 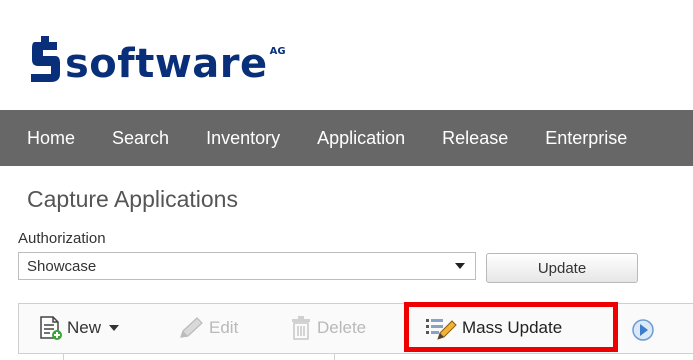 I want to click on mass-update-button-label: Mass Update, so click(x=512, y=327).